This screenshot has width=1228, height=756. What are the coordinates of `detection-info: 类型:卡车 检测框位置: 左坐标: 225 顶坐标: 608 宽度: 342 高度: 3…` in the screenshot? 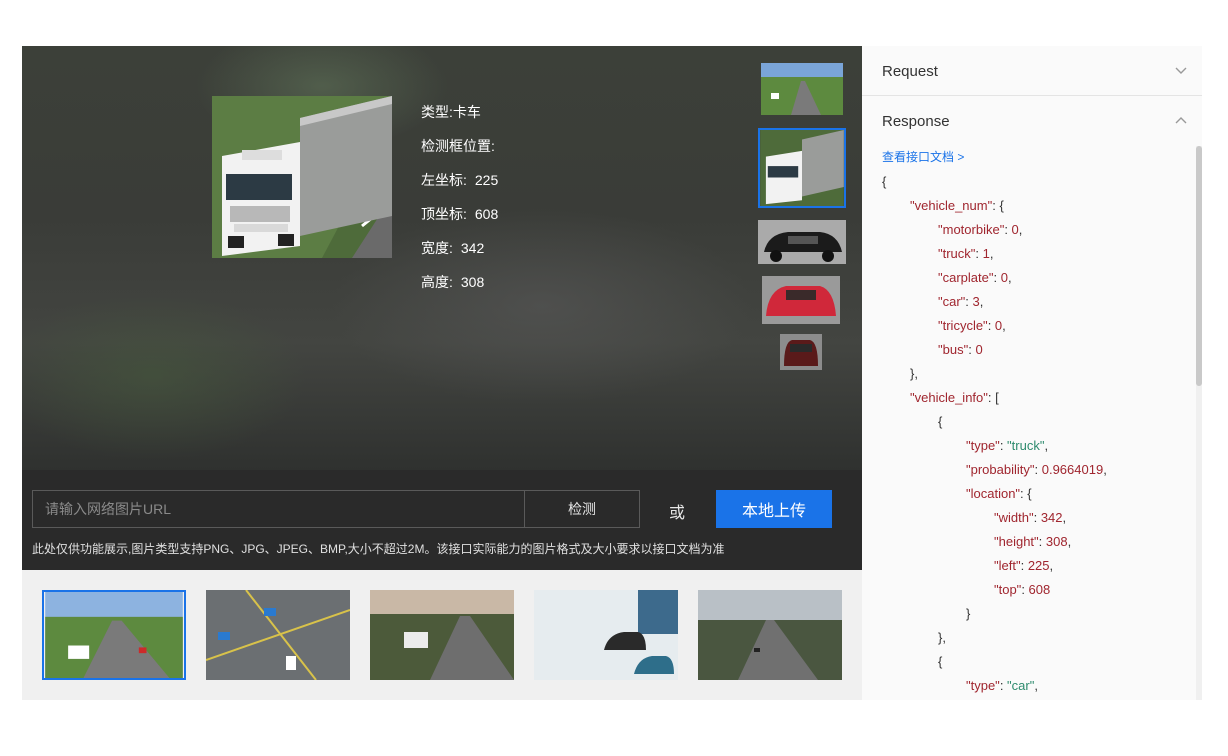 It's located at (459, 206).